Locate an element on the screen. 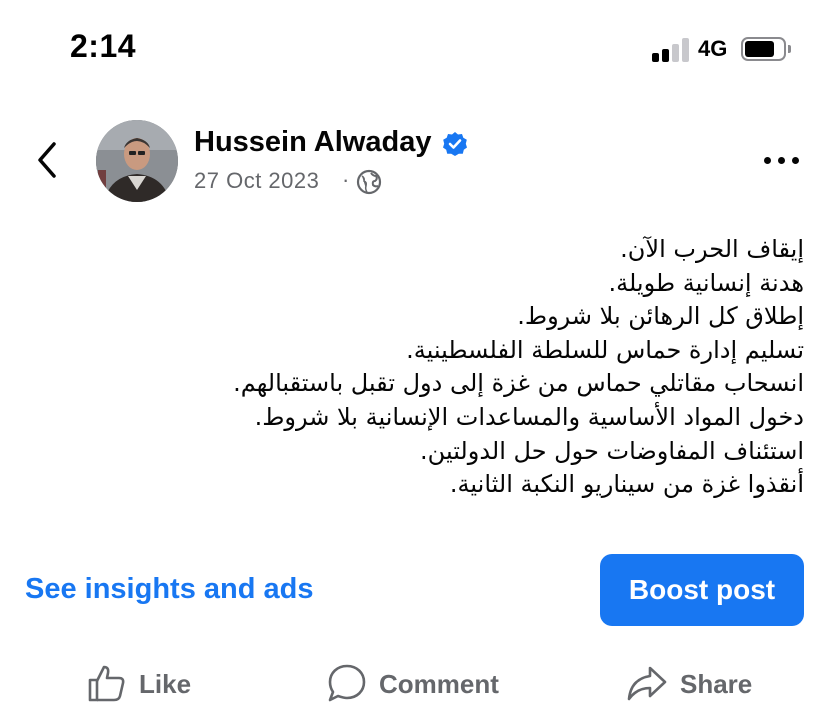  avatar is located at coordinates (137, 161).